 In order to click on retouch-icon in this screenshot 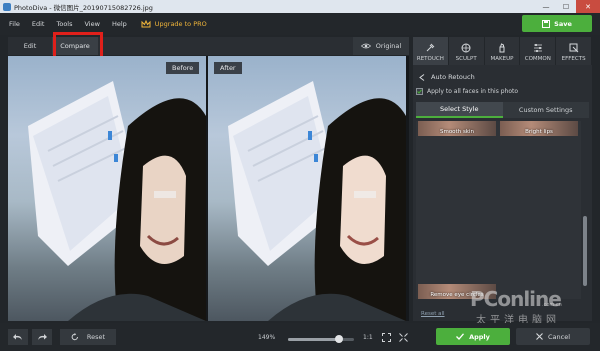, I will do `click(431, 47)`.